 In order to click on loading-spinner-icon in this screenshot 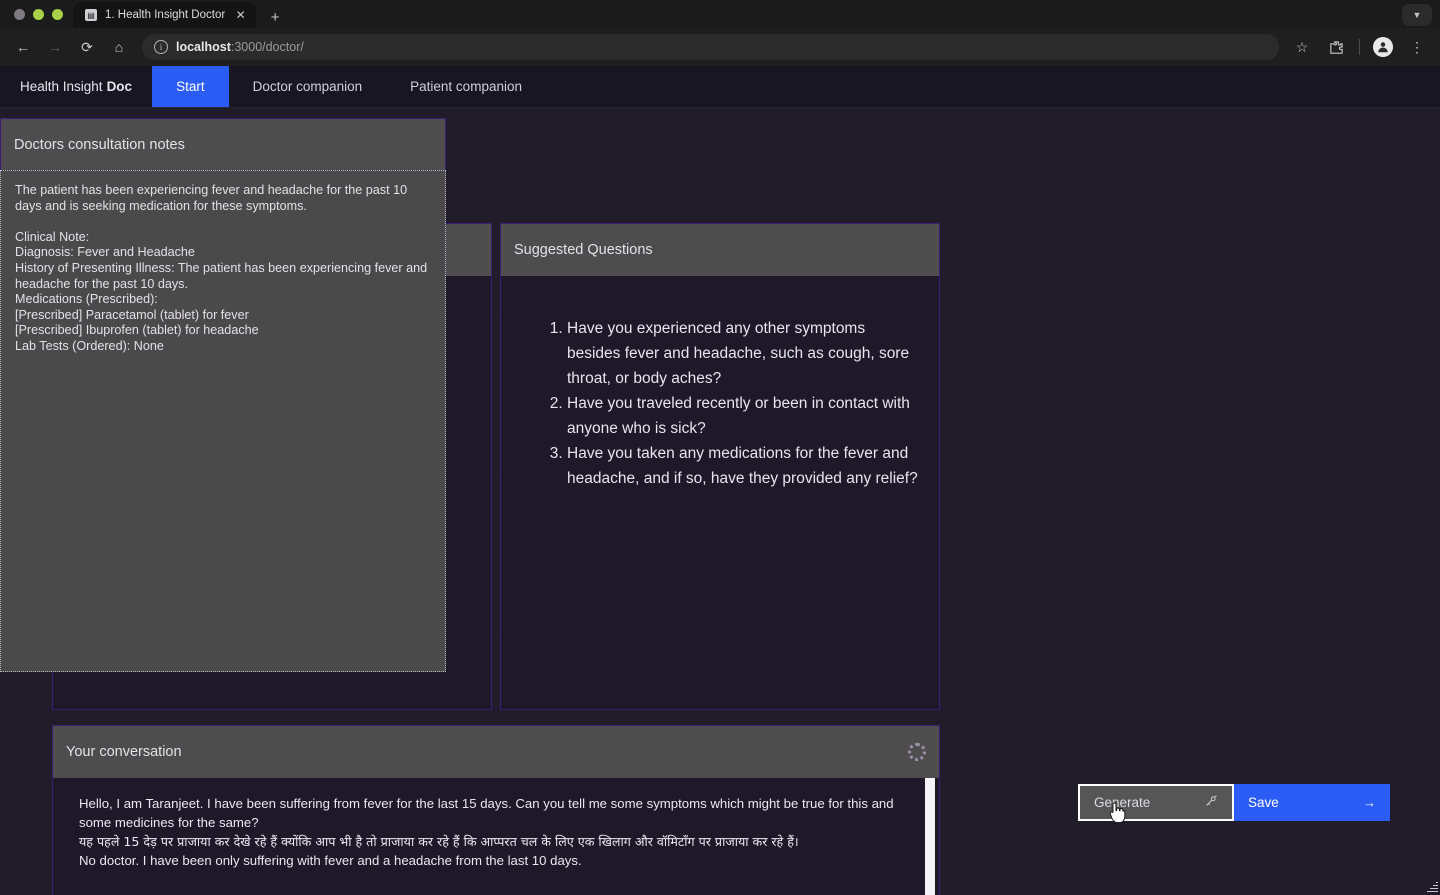, I will do `click(917, 752)`.